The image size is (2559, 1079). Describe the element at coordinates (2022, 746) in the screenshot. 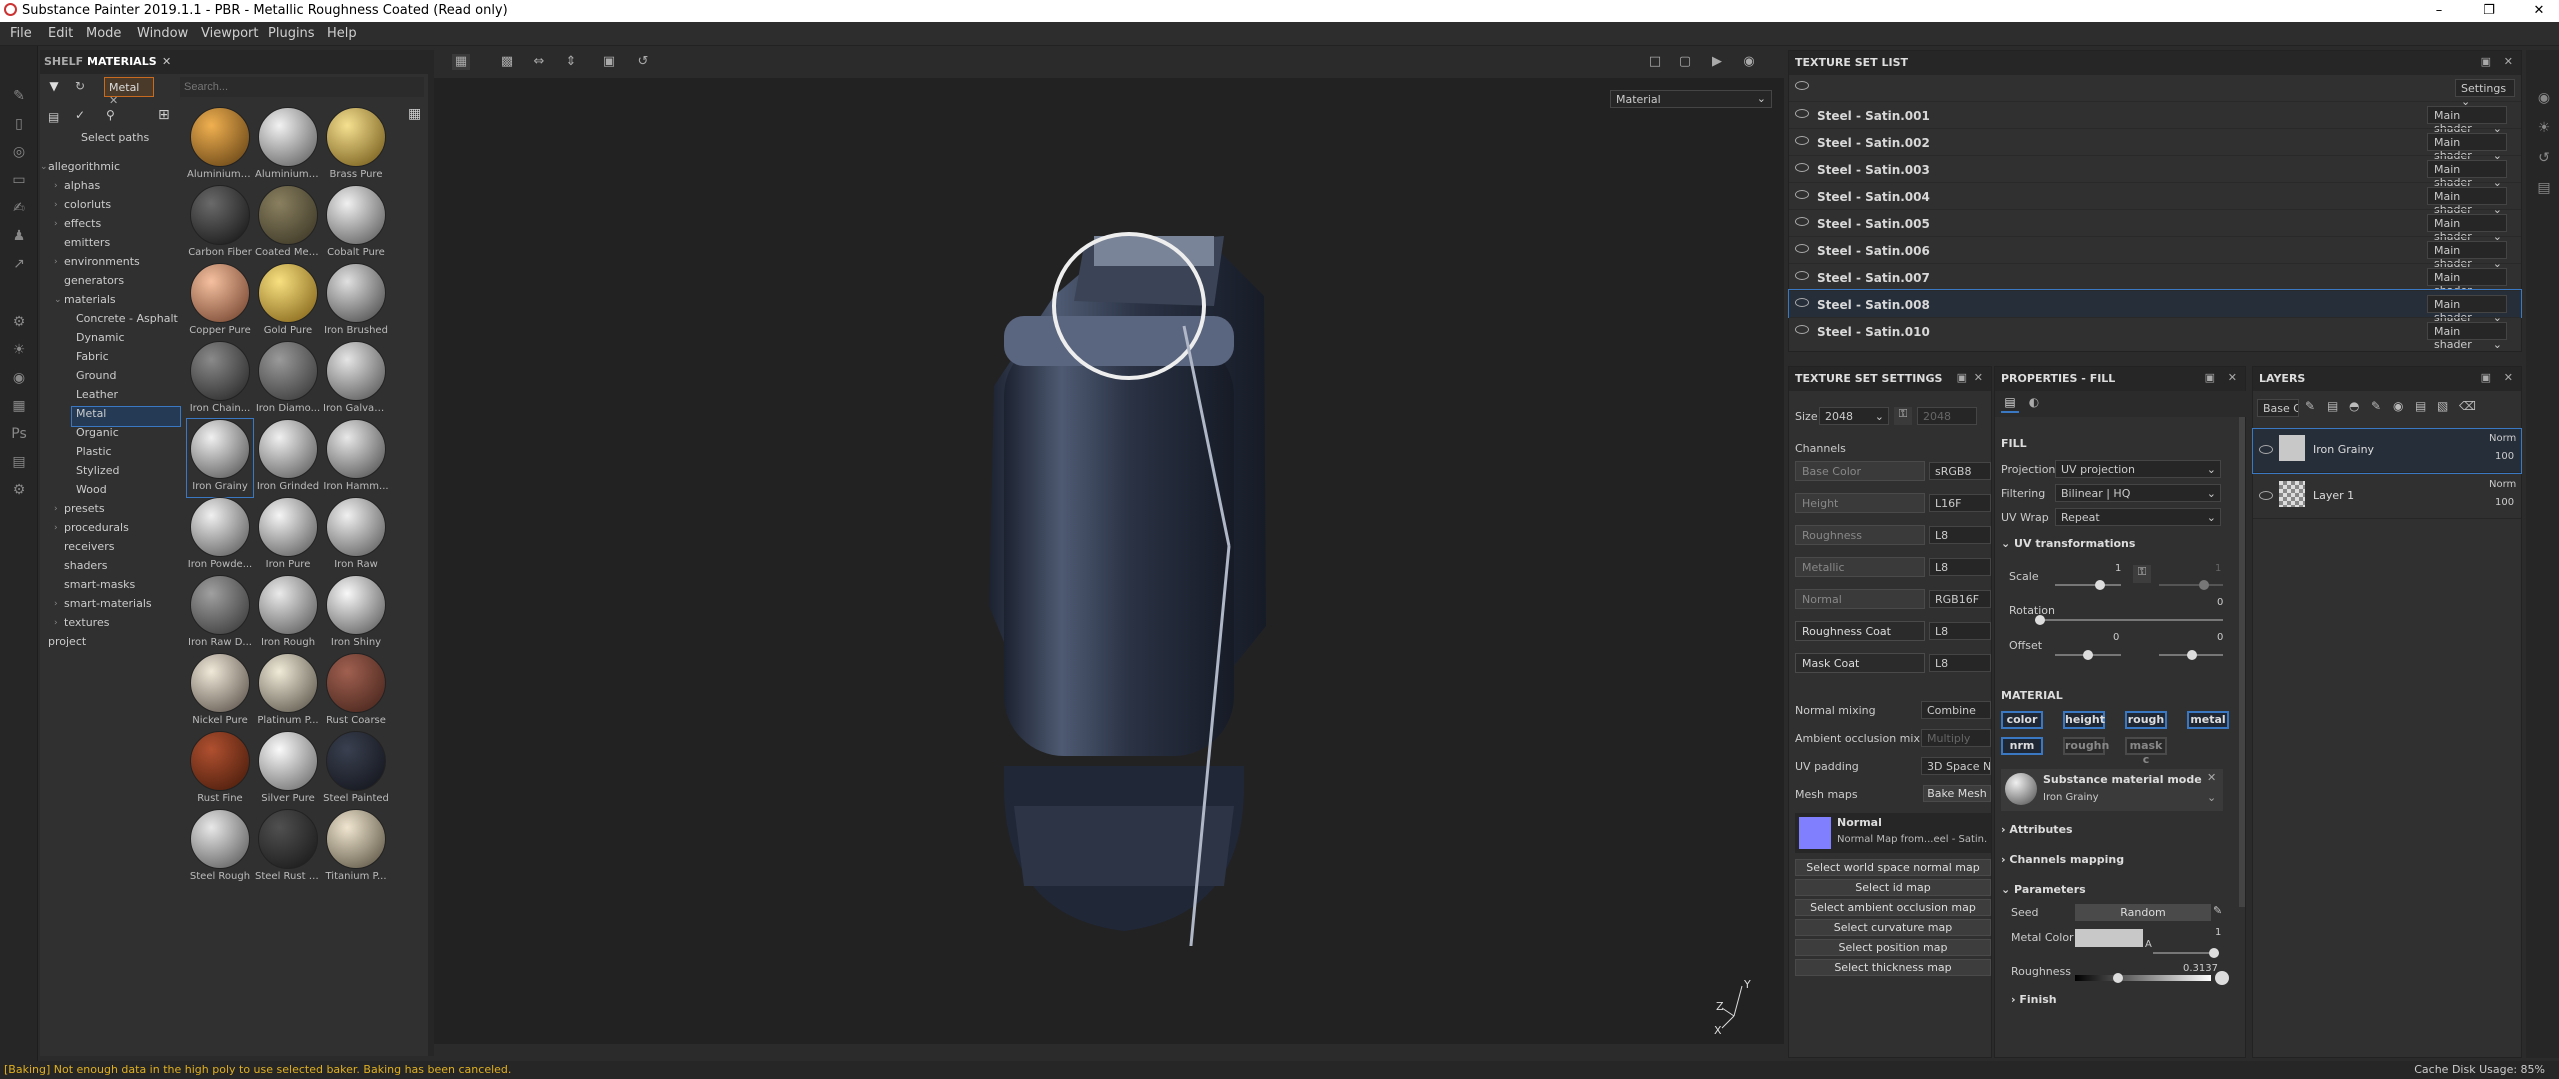

I see `material-channel-chip: nrm` at that location.